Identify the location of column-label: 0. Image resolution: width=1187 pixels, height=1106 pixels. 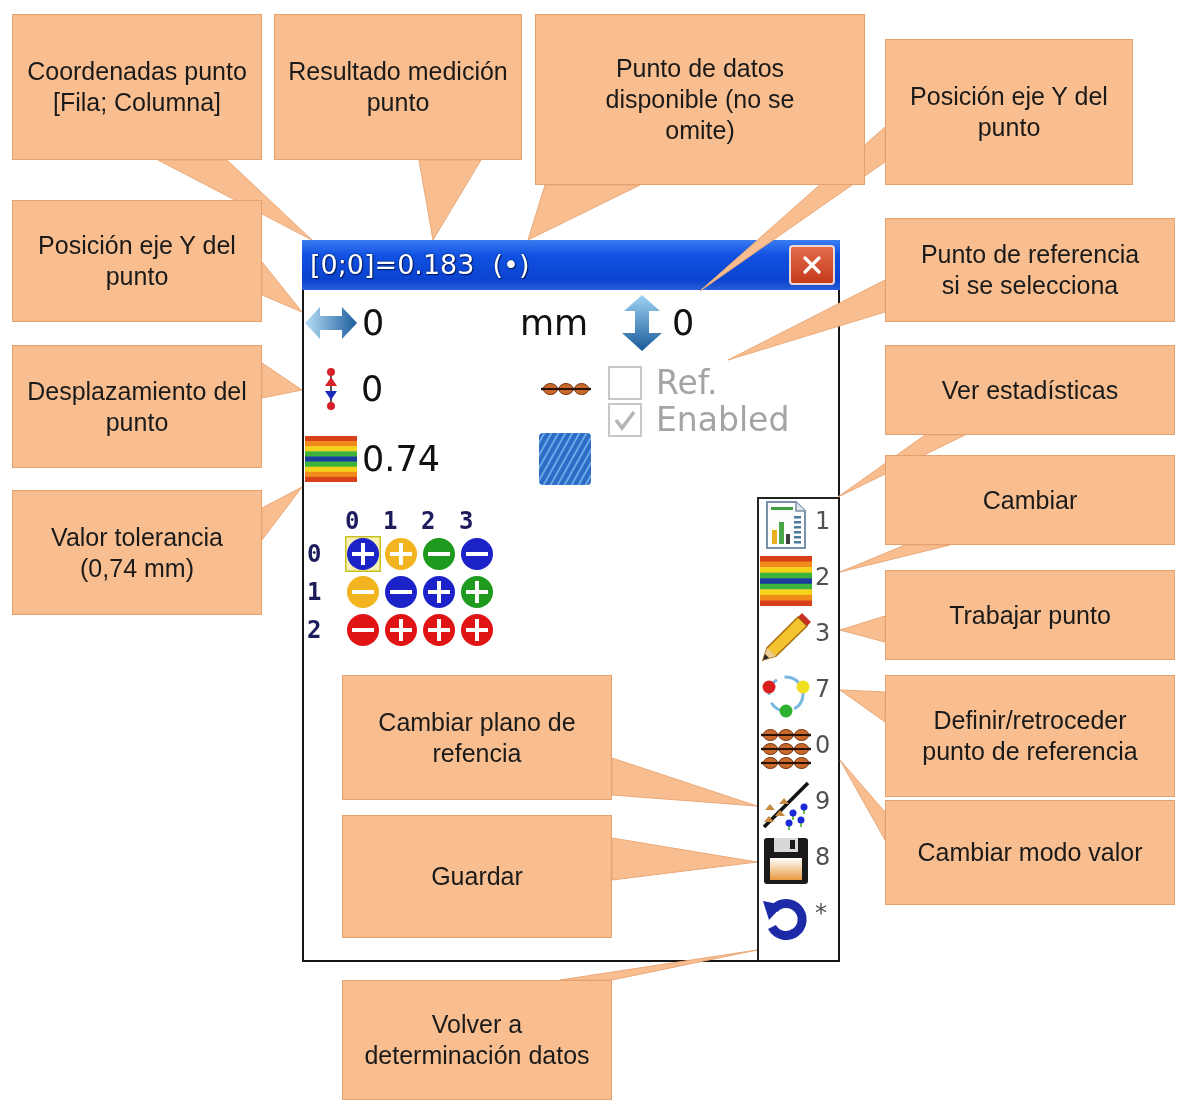
(352, 521).